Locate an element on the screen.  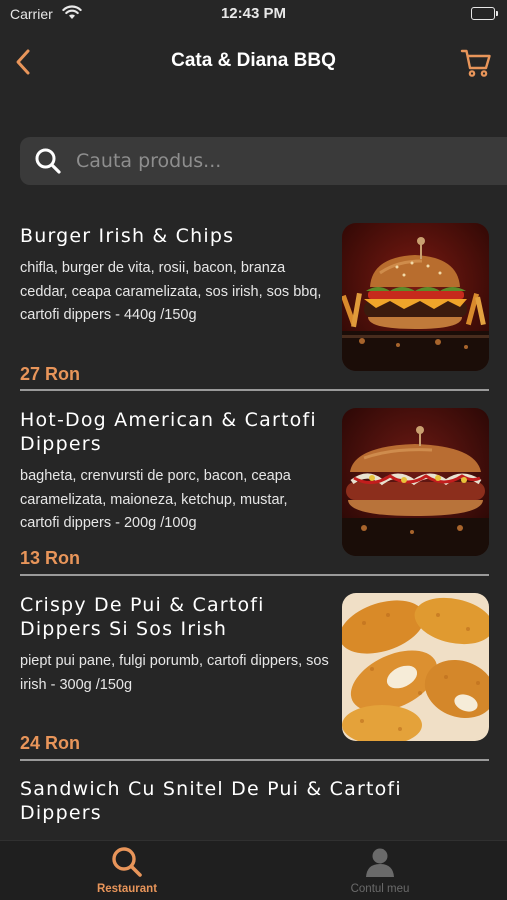
back-button is located at coordinates (23, 62).